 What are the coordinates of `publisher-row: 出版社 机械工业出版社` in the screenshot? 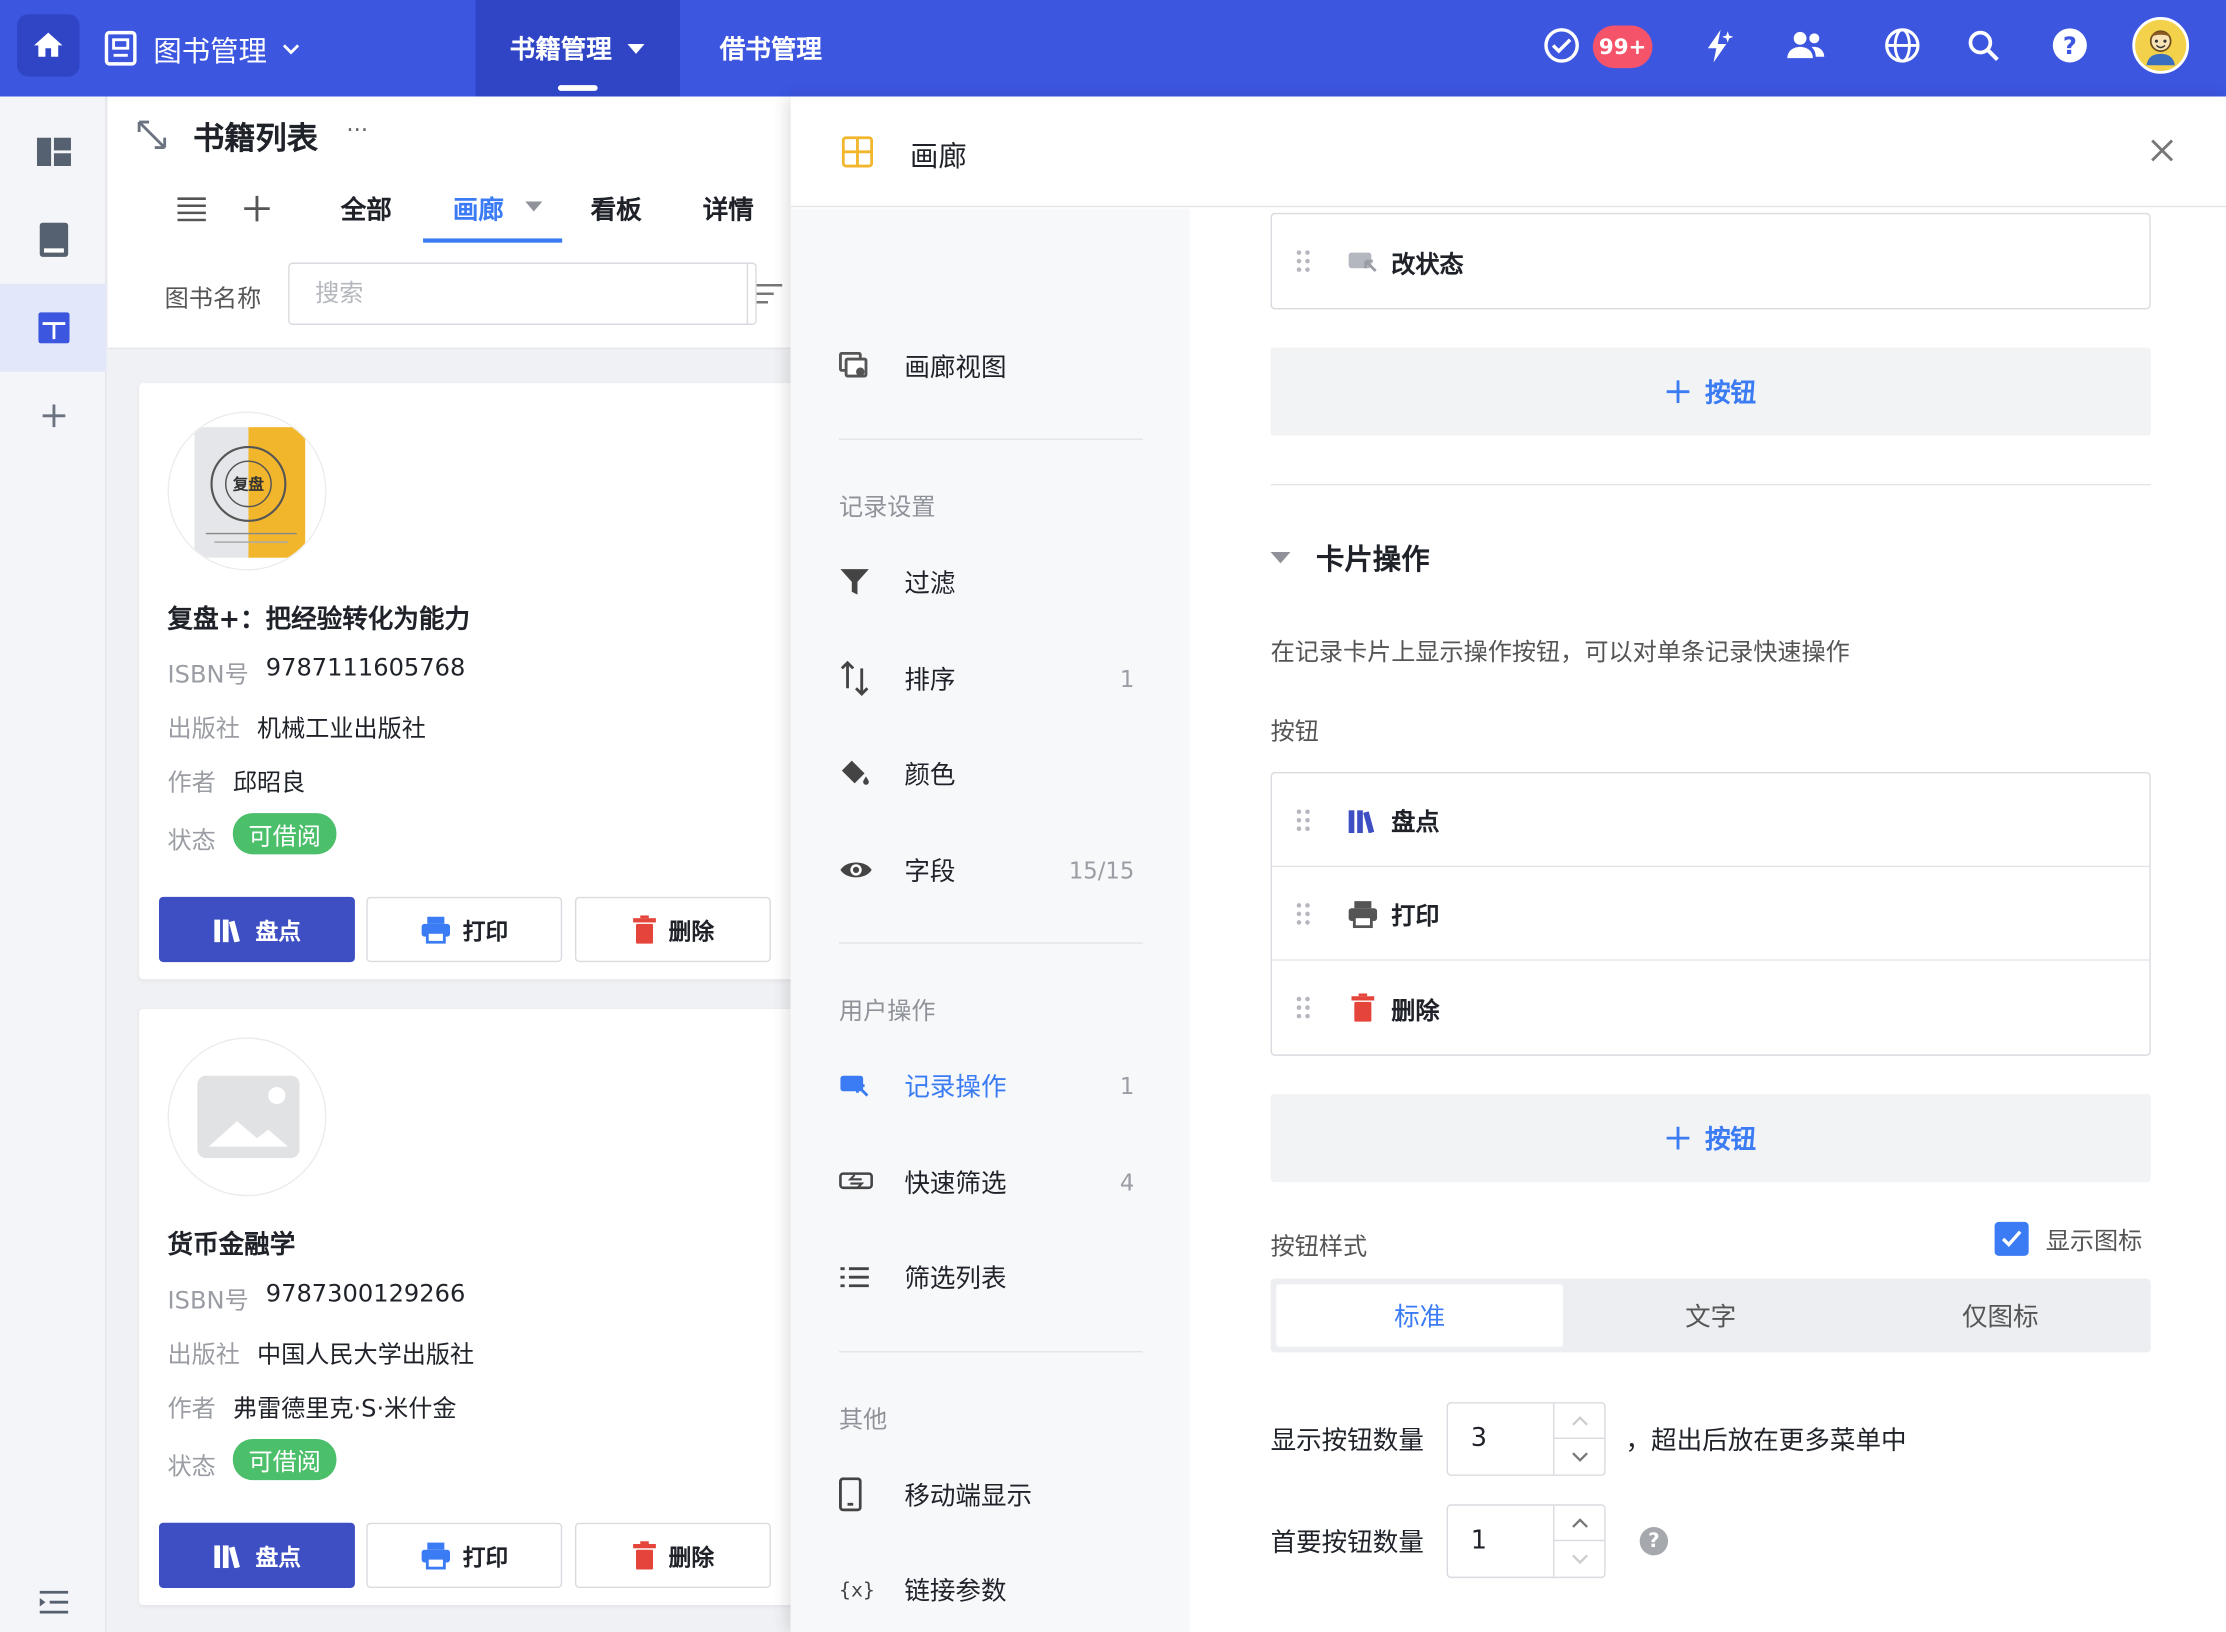 It's located at (297, 725).